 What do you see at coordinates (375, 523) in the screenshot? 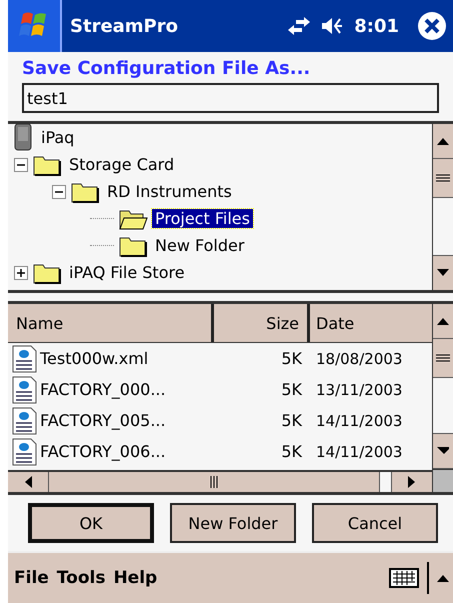
I see `dialog-button: Cancel` at bounding box center [375, 523].